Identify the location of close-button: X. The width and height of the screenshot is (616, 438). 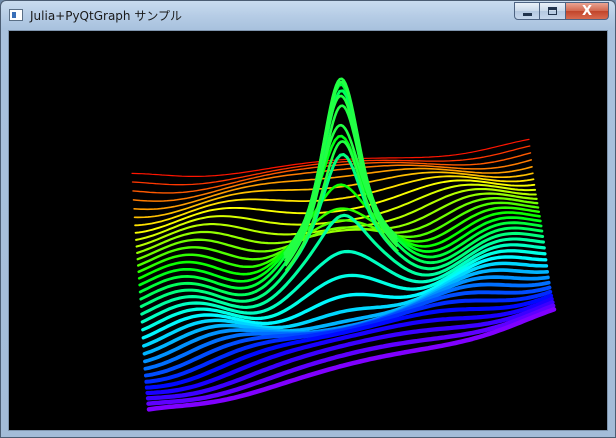
(587, 11).